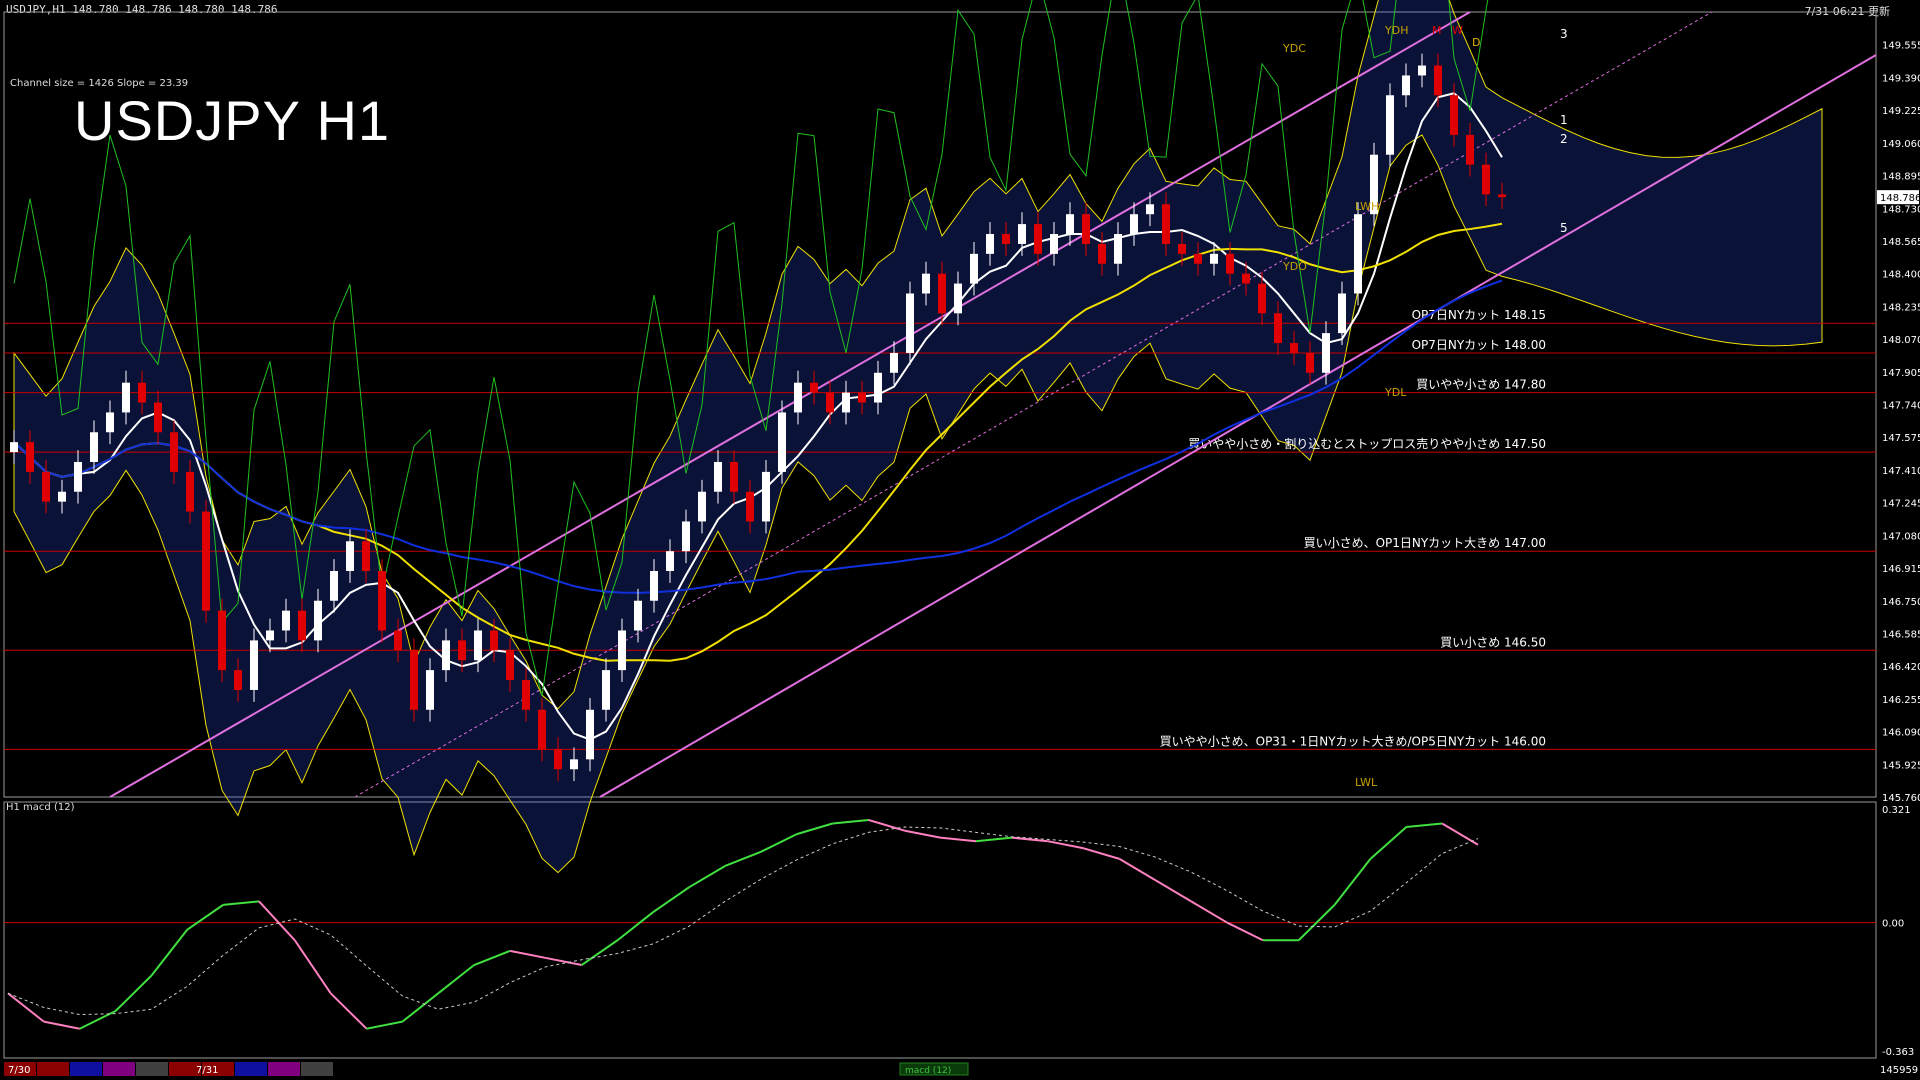 The width and height of the screenshot is (1920, 1080). I want to click on level-label: 買いやや小さめ・割り込むとストップロス売りやや小さめ 147.50, so click(1367, 443).